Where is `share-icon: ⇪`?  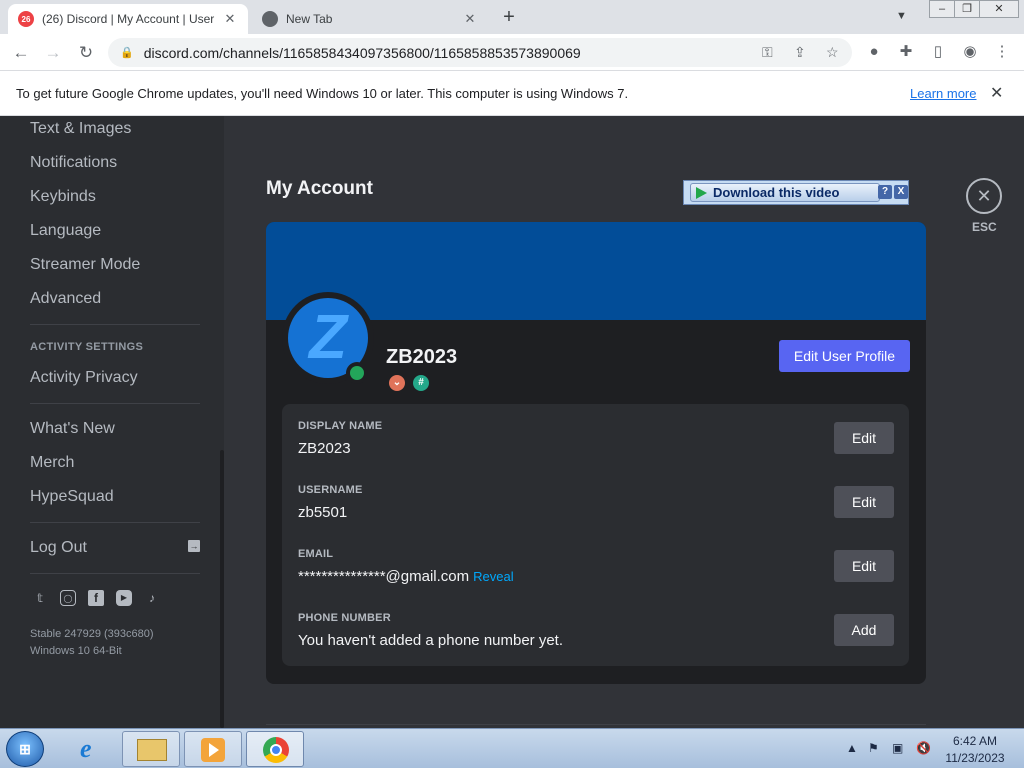
share-icon: ⇪ is located at coordinates (800, 52).